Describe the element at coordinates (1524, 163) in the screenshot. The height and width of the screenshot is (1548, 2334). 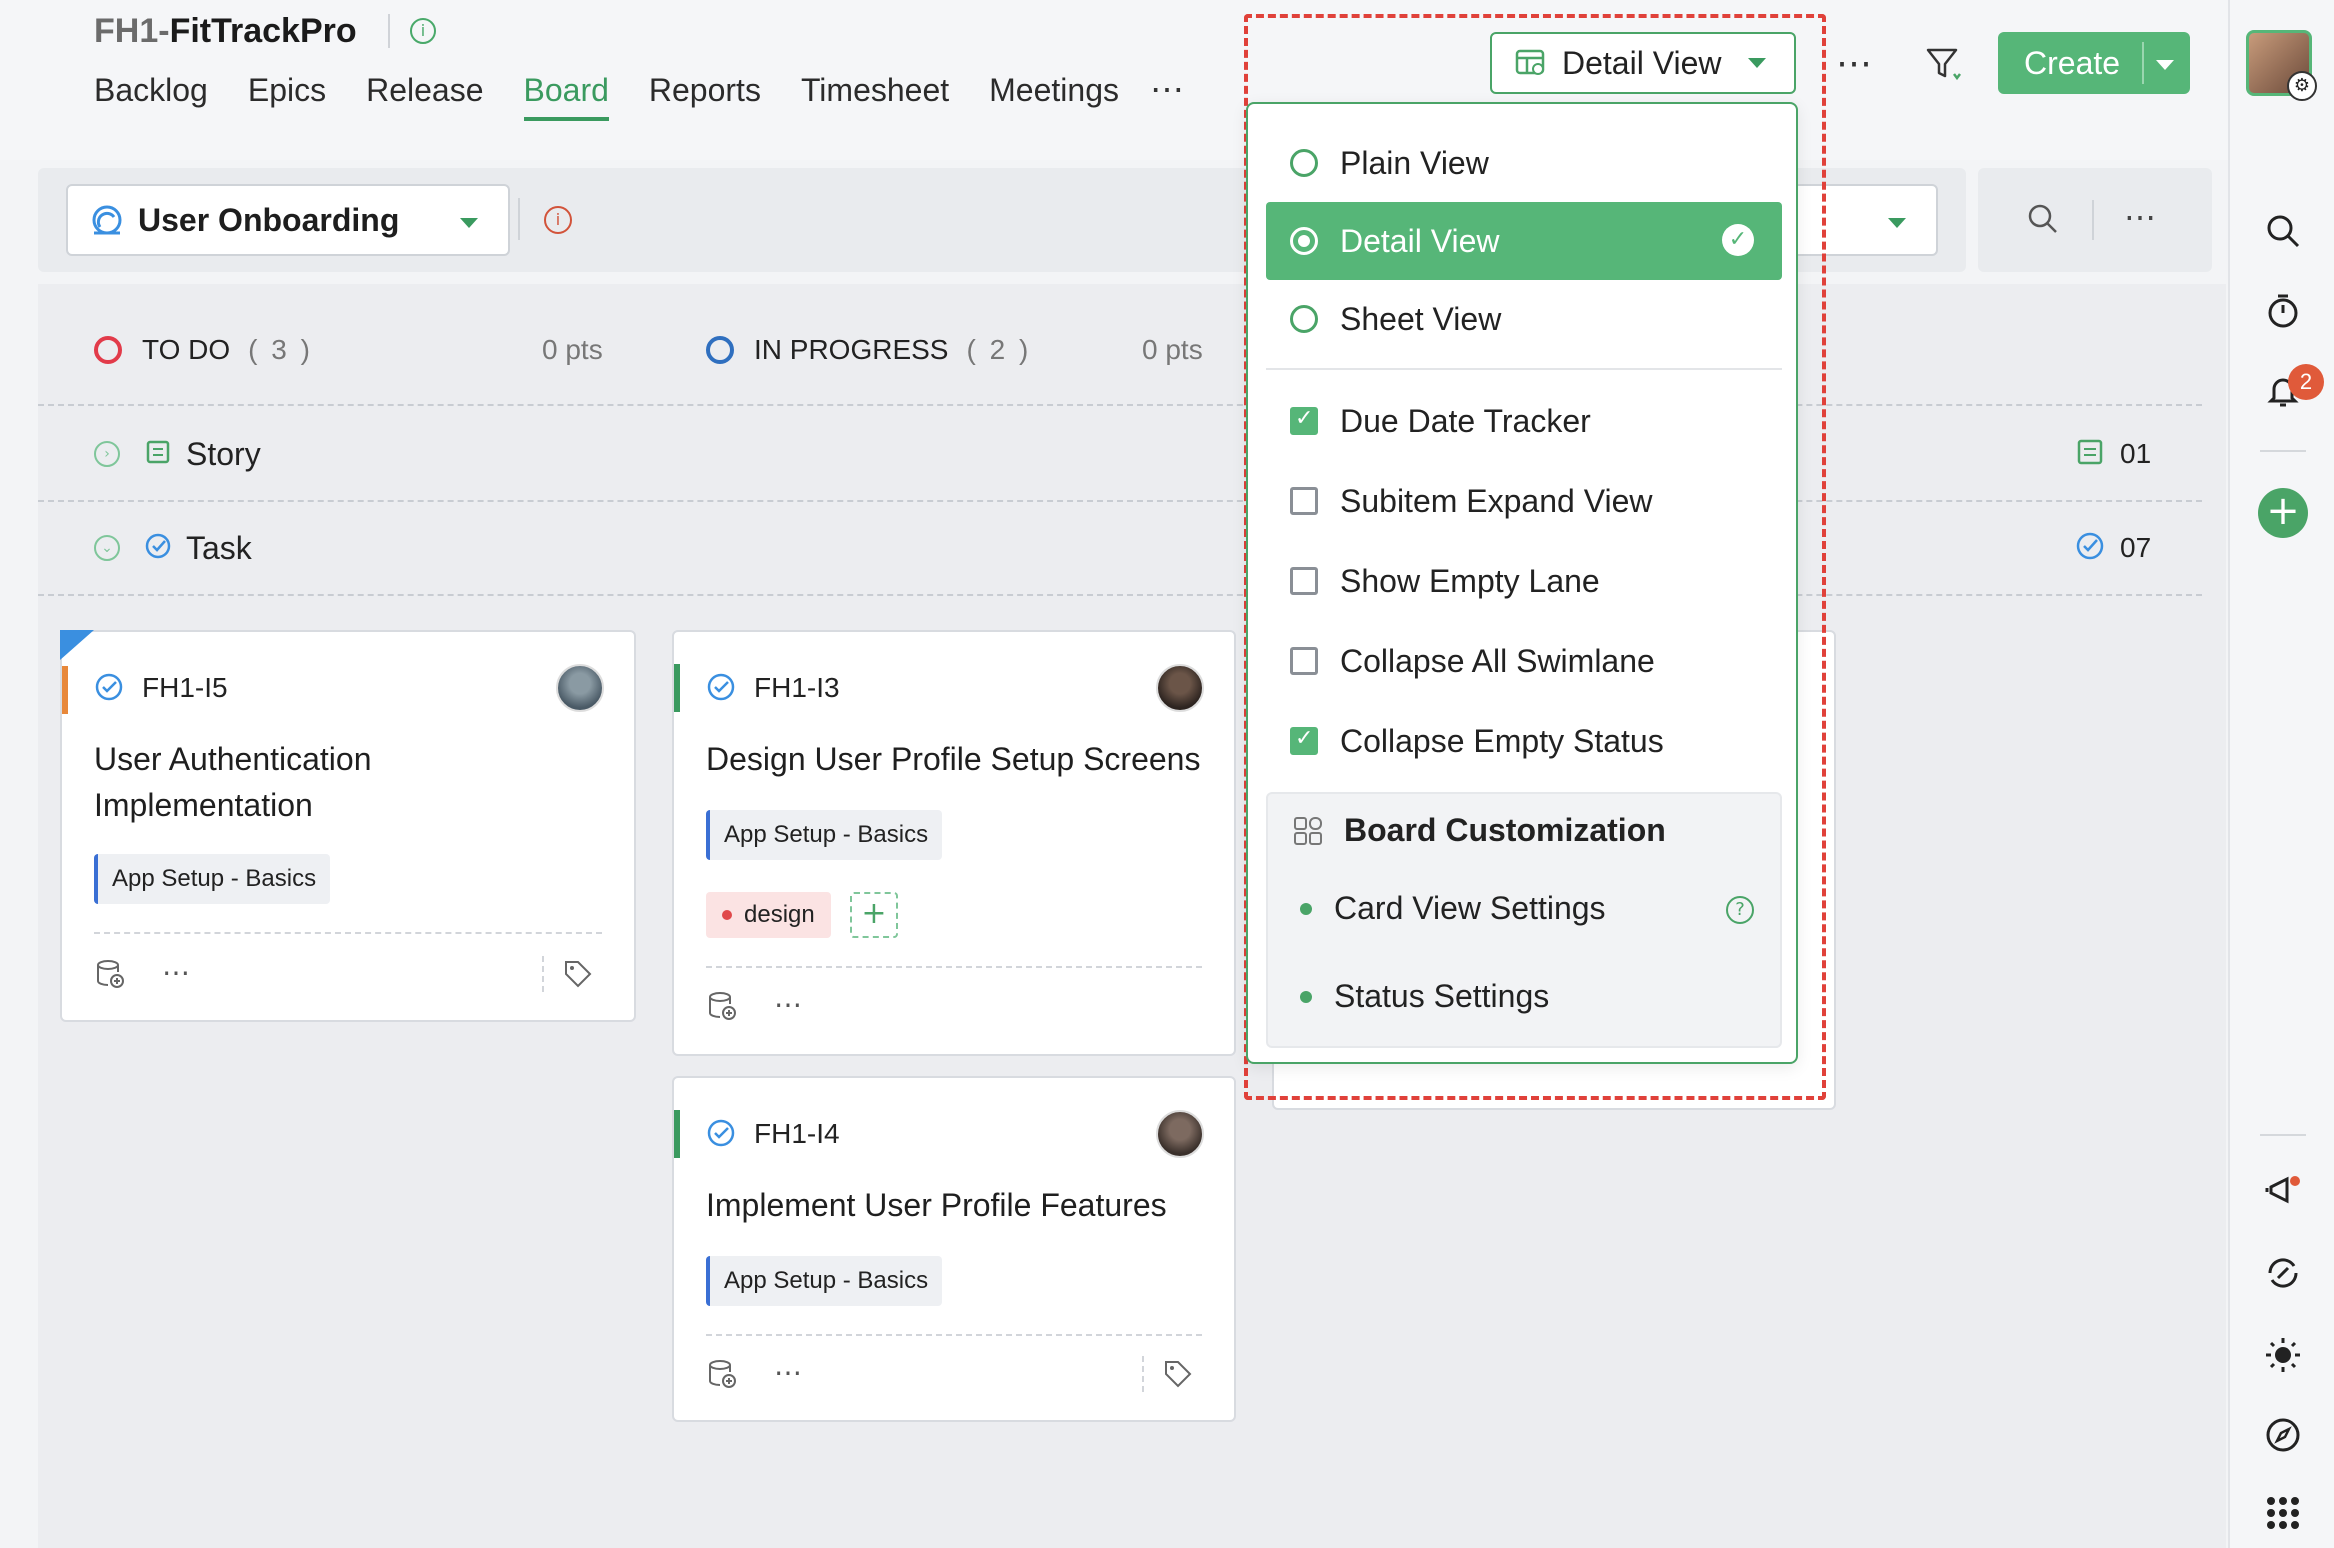
I see `view-option-plain: Plain View` at that location.